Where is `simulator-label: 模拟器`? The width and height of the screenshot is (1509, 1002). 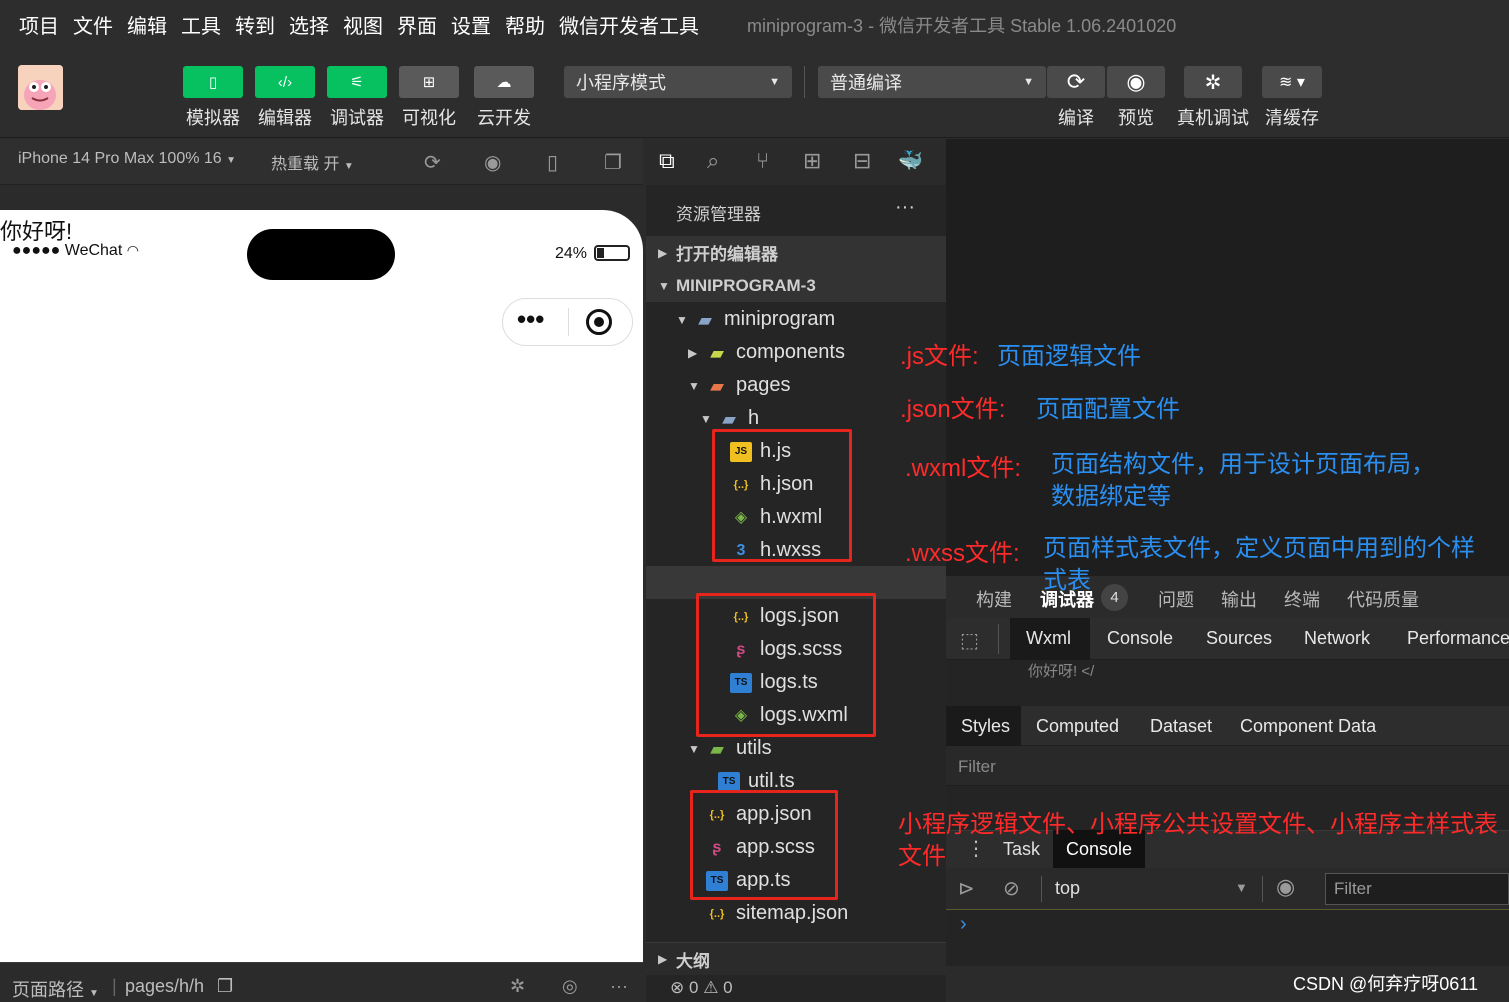 simulator-label: 模拟器 is located at coordinates (213, 118).